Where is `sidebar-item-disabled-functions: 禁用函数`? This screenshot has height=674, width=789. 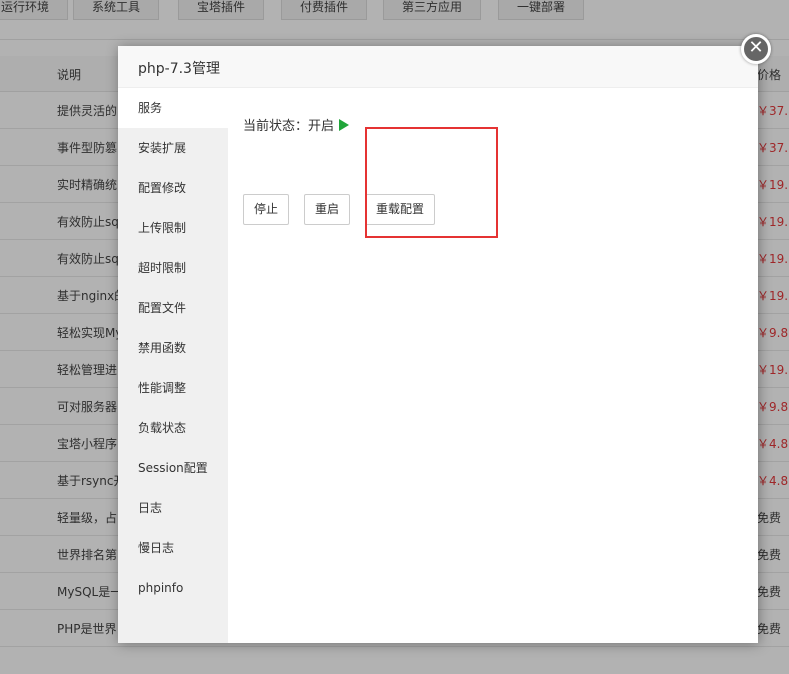
sidebar-item-disabled-functions: 禁用函数 is located at coordinates (173, 348).